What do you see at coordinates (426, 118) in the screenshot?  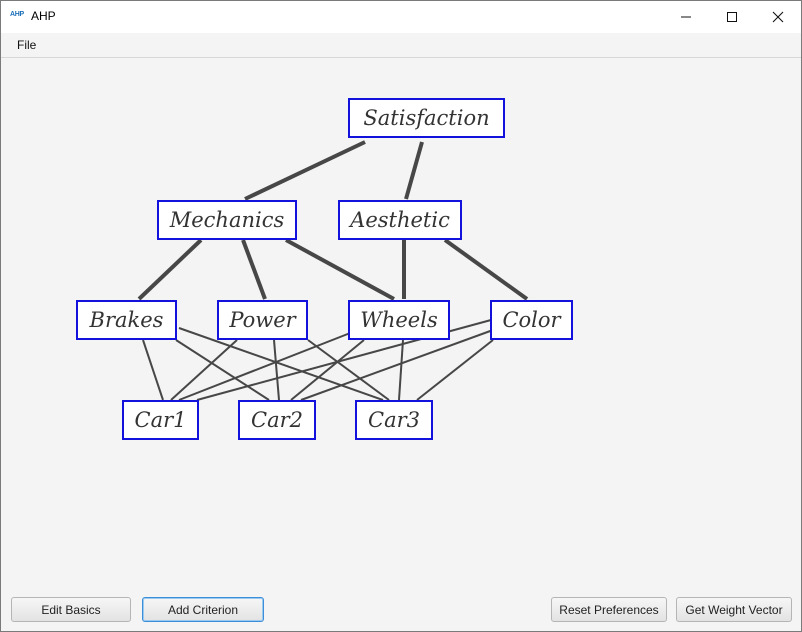 I see `node-goal: Satisfaction` at bounding box center [426, 118].